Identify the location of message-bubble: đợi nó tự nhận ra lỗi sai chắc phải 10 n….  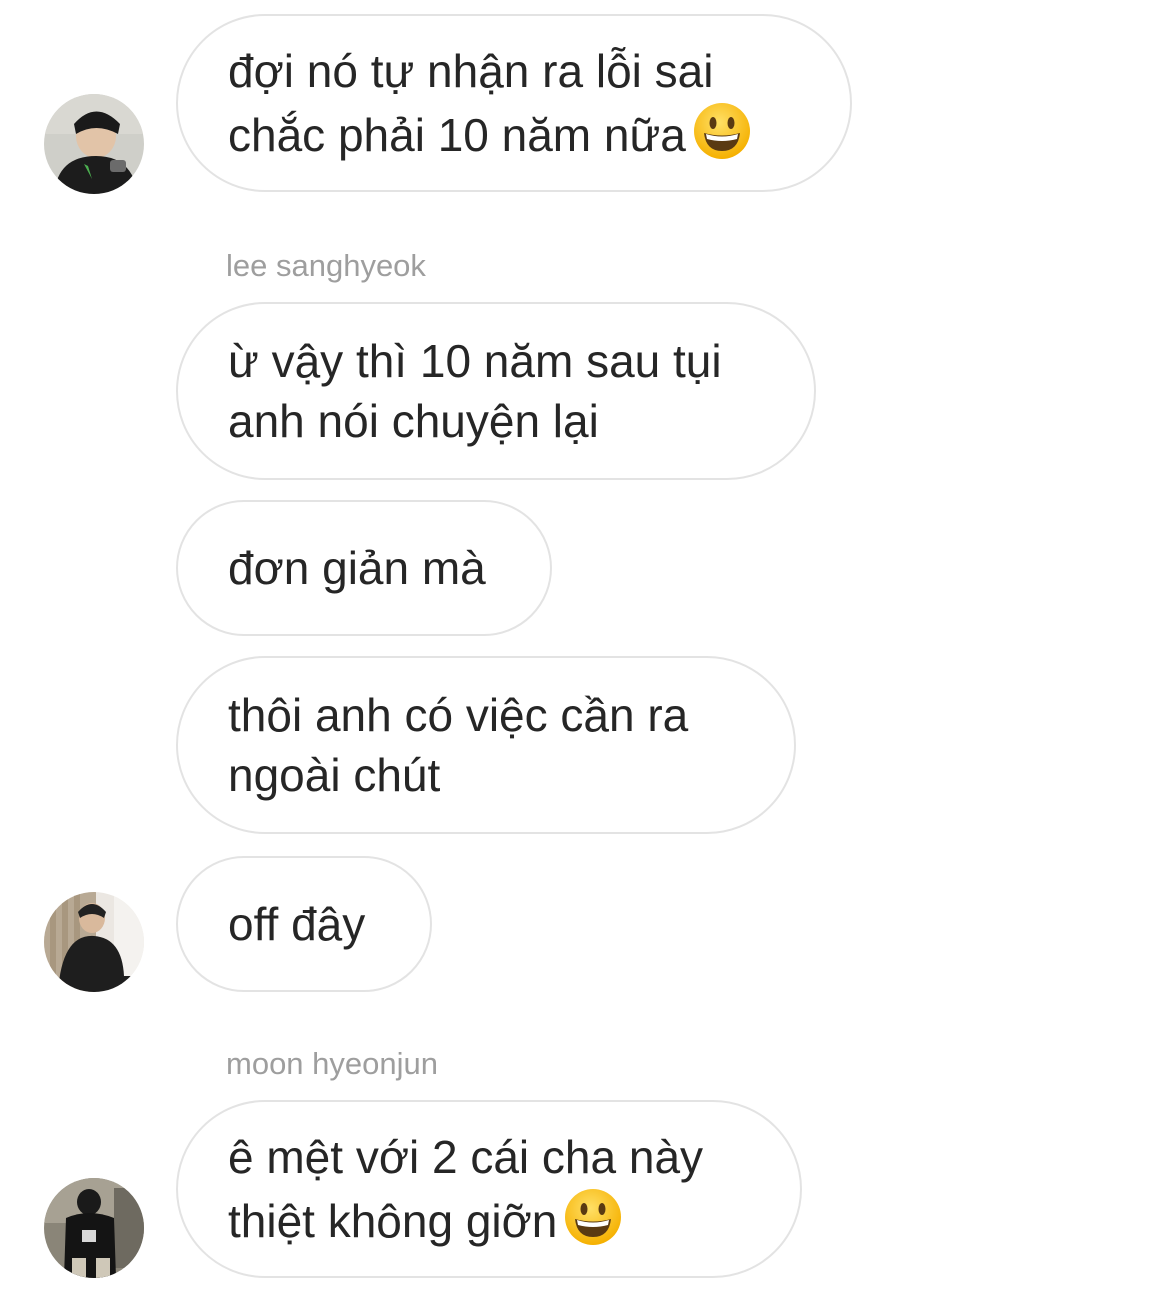
(514, 103).